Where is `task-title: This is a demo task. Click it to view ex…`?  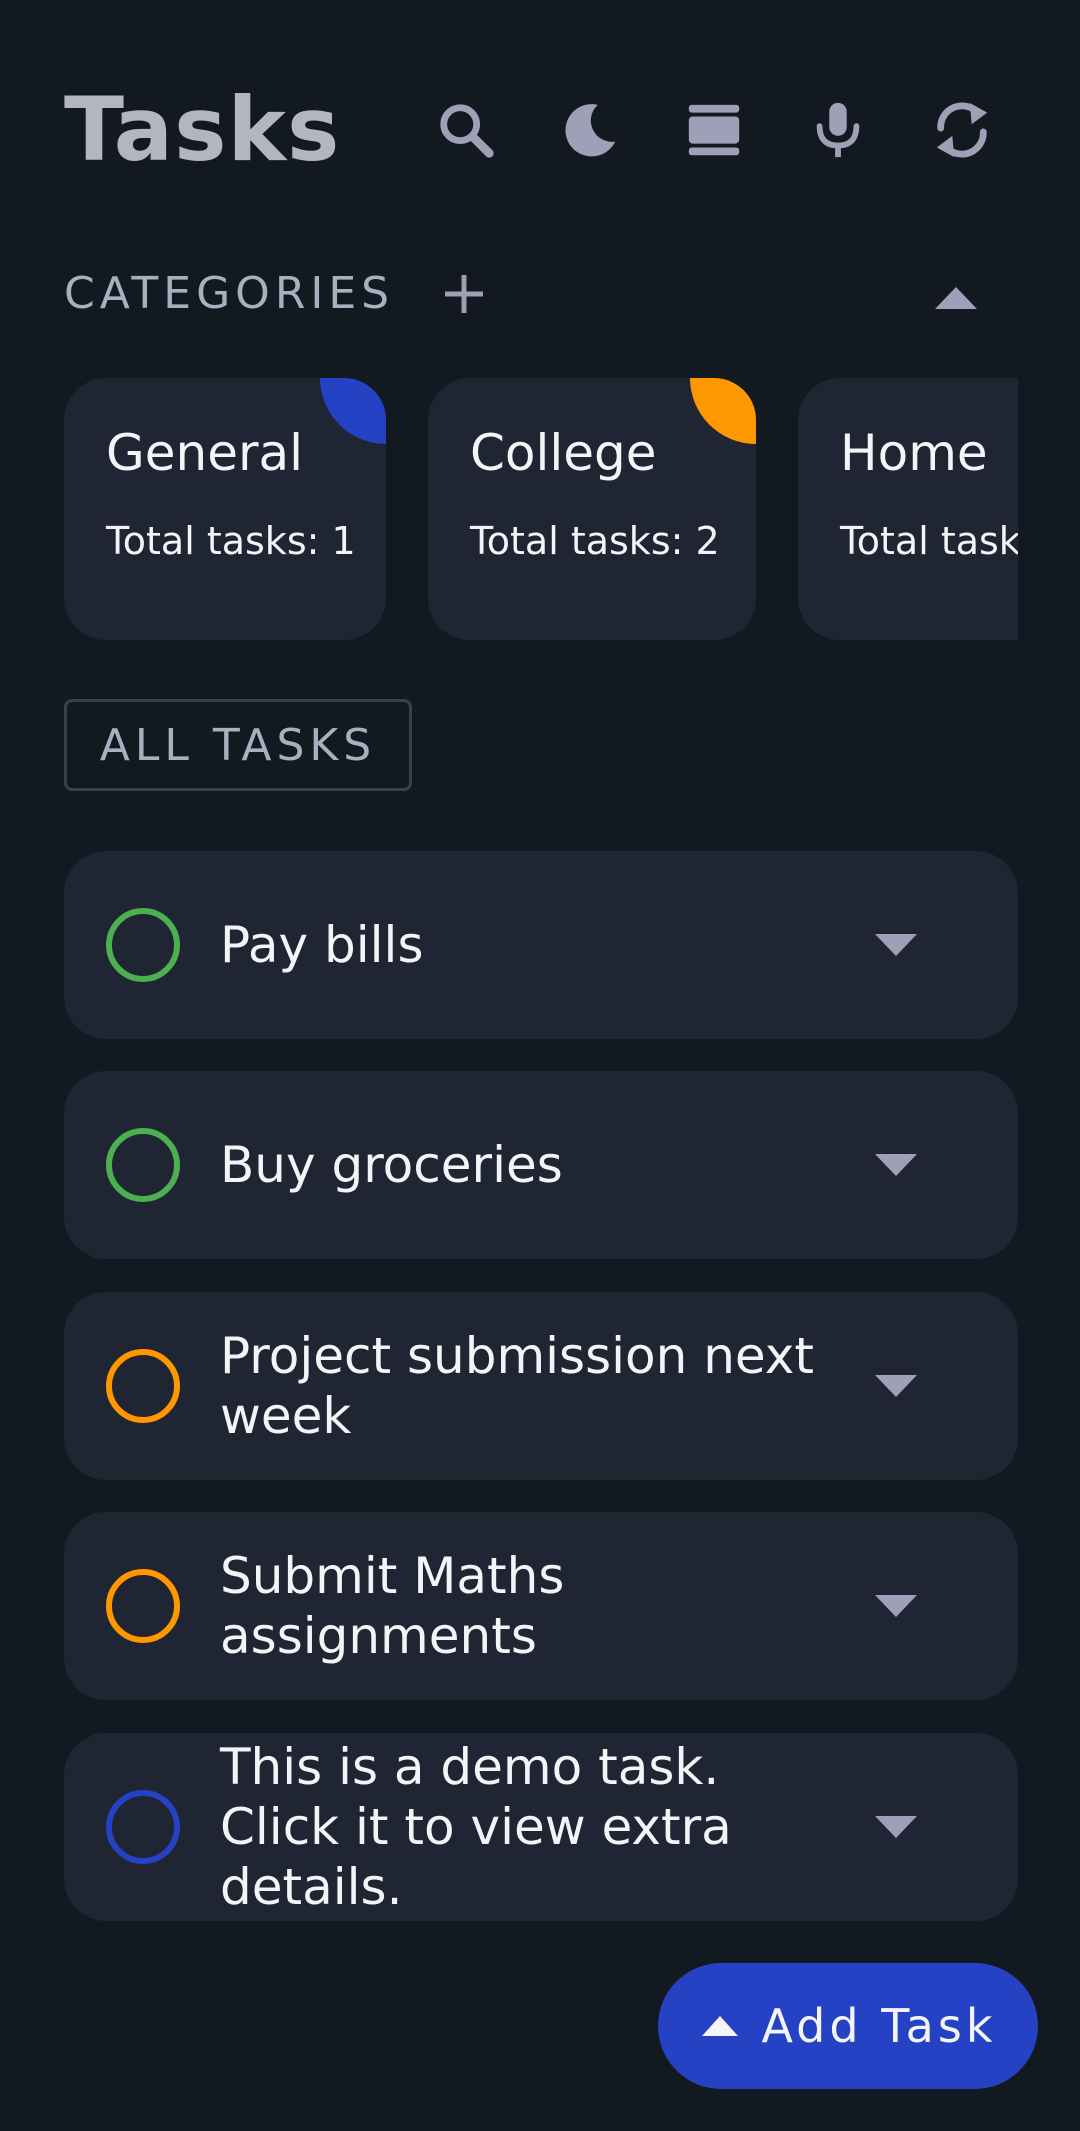 task-title: This is a demo task. Click it to view ex… is located at coordinates (476, 1827).